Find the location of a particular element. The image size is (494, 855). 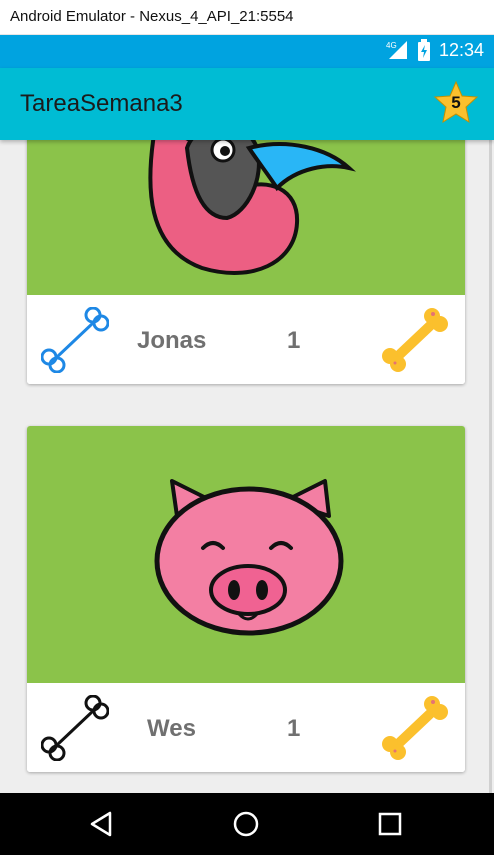

battery-icon is located at coordinates (423, 50).